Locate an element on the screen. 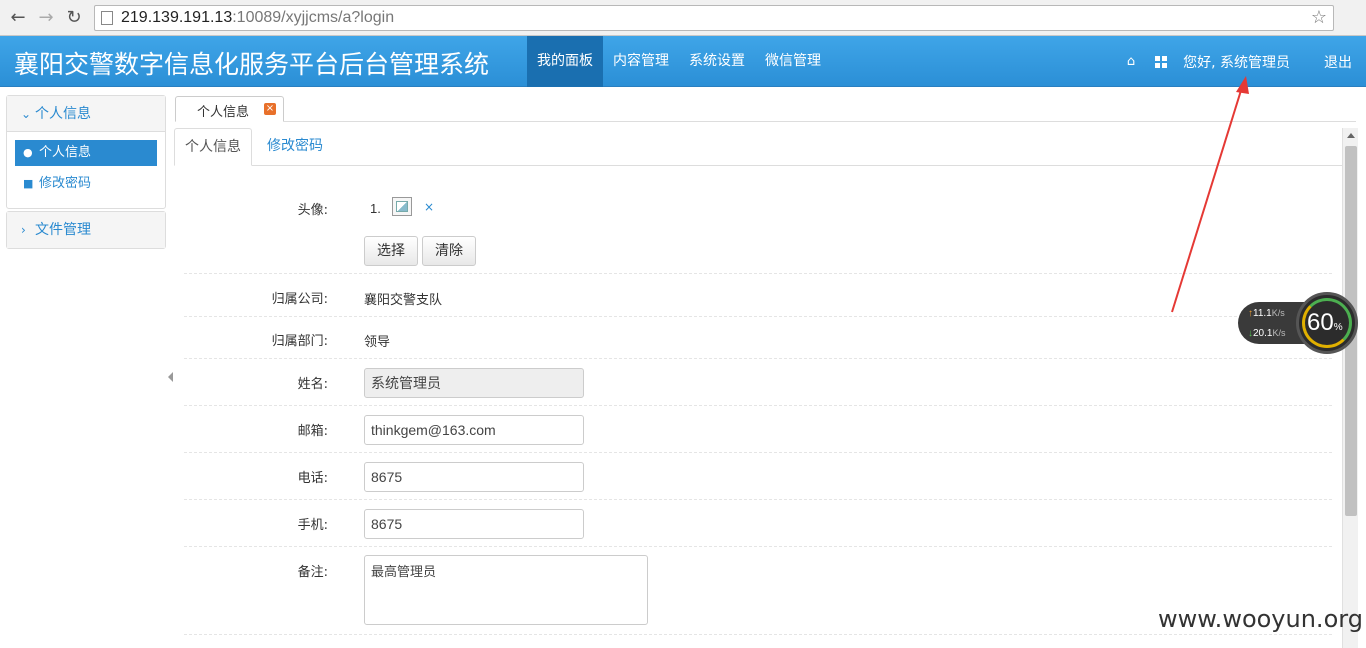 This screenshot has width=1366, height=648. page-icon is located at coordinates (107, 18).